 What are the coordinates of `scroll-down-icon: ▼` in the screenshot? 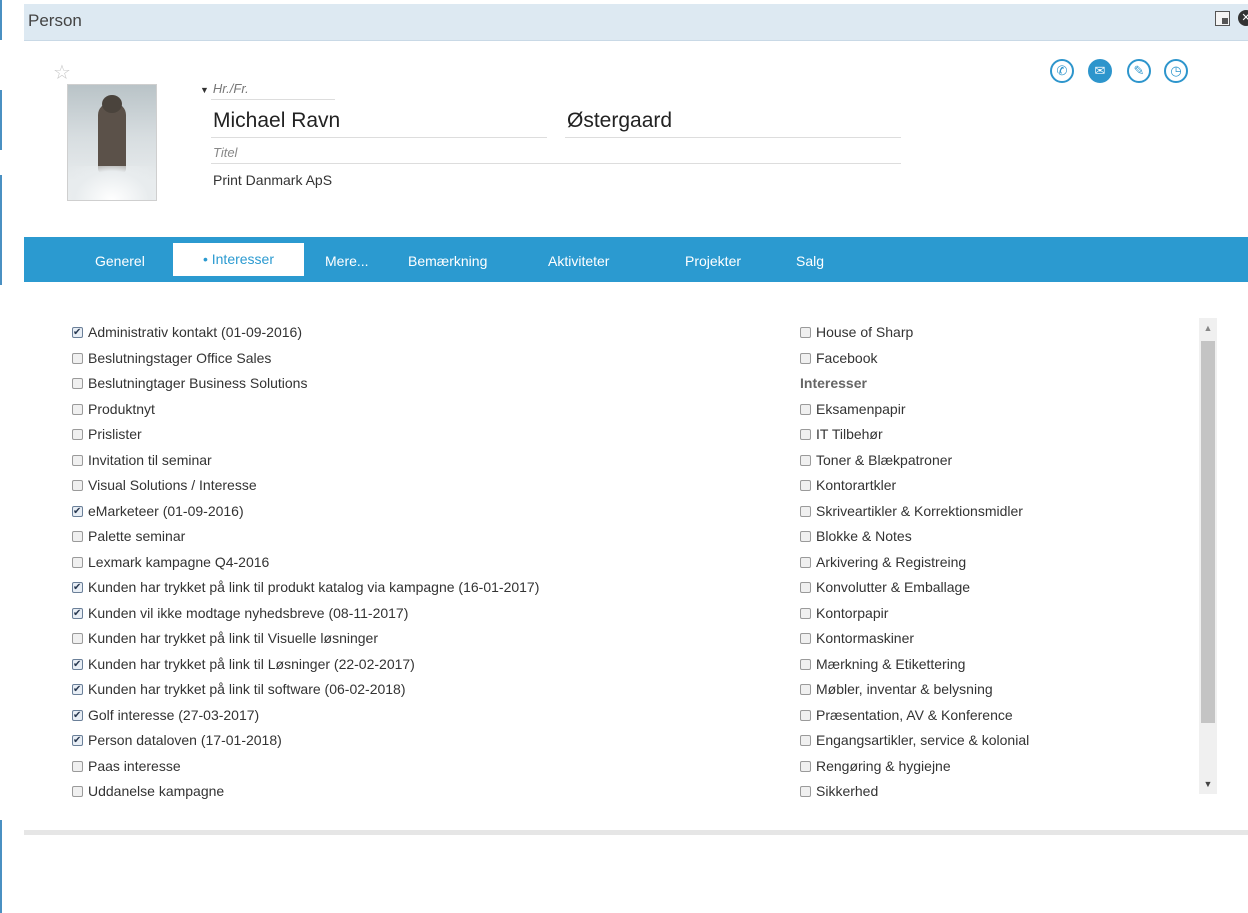 It's located at (1208, 784).